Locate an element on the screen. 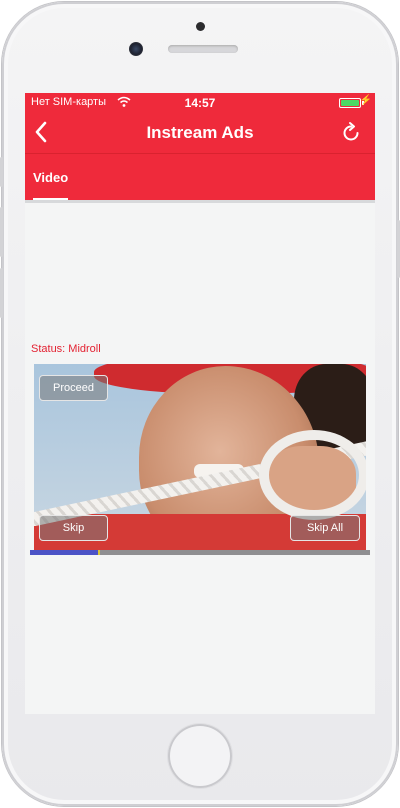 Image resolution: width=400 pixels, height=808 pixels. battery-fill is located at coordinates (350, 103).